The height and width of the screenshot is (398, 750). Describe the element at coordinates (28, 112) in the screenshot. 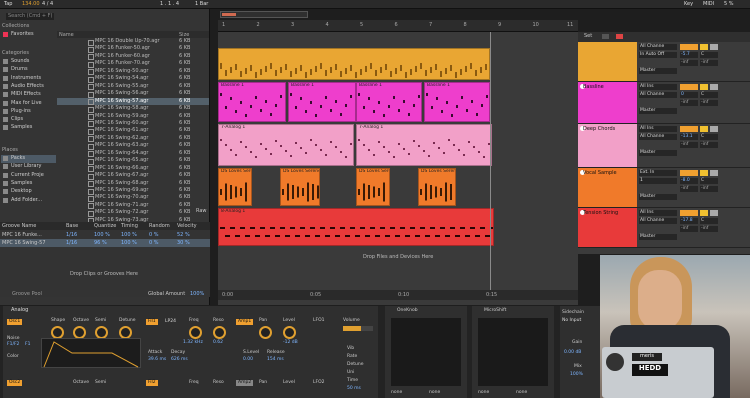

I see `sidebar-item-category: Plug-ins` at that location.